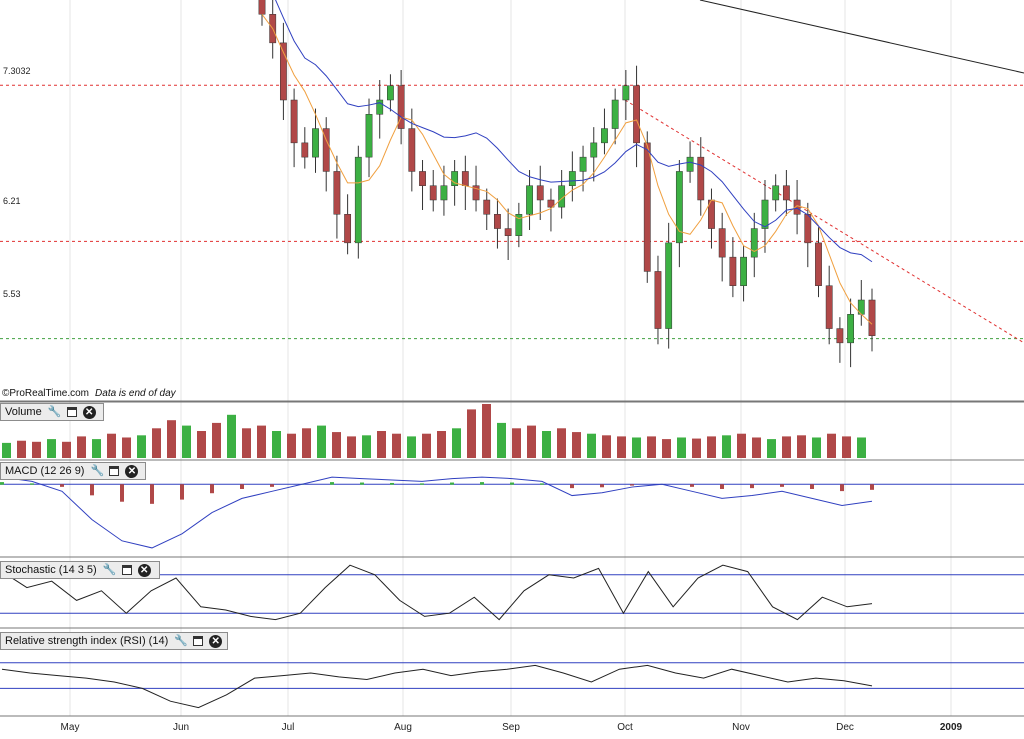  I want to click on volume-panel-header: Volume 🔧 ✕, so click(52, 412).